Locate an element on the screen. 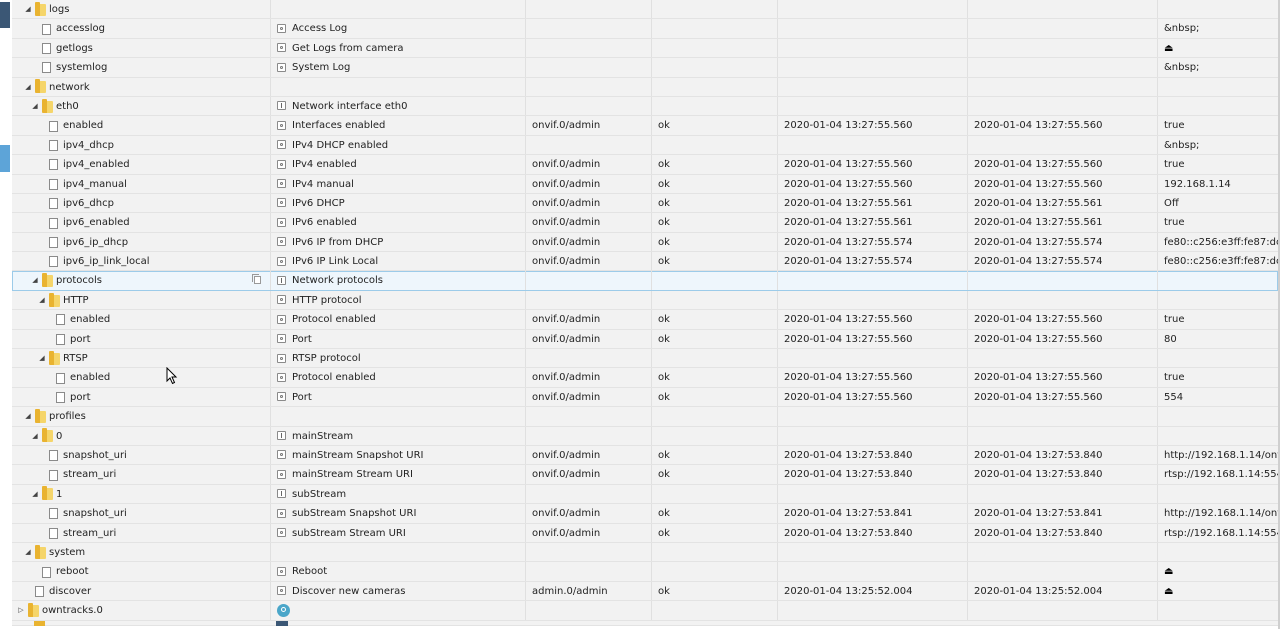  last-changed-cell: 2020-01-04 13:27:55.574 is located at coordinates (1062, 261).